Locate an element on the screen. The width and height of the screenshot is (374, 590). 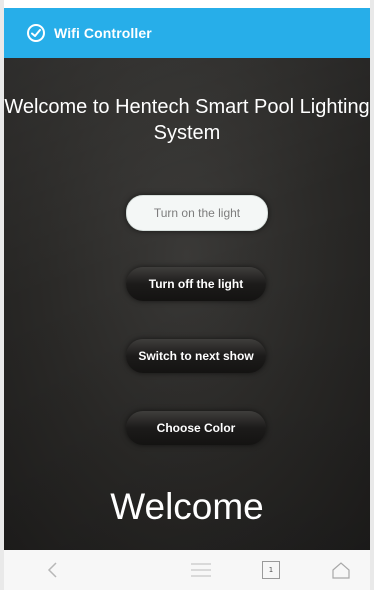
home-button is located at coordinates (341, 570).